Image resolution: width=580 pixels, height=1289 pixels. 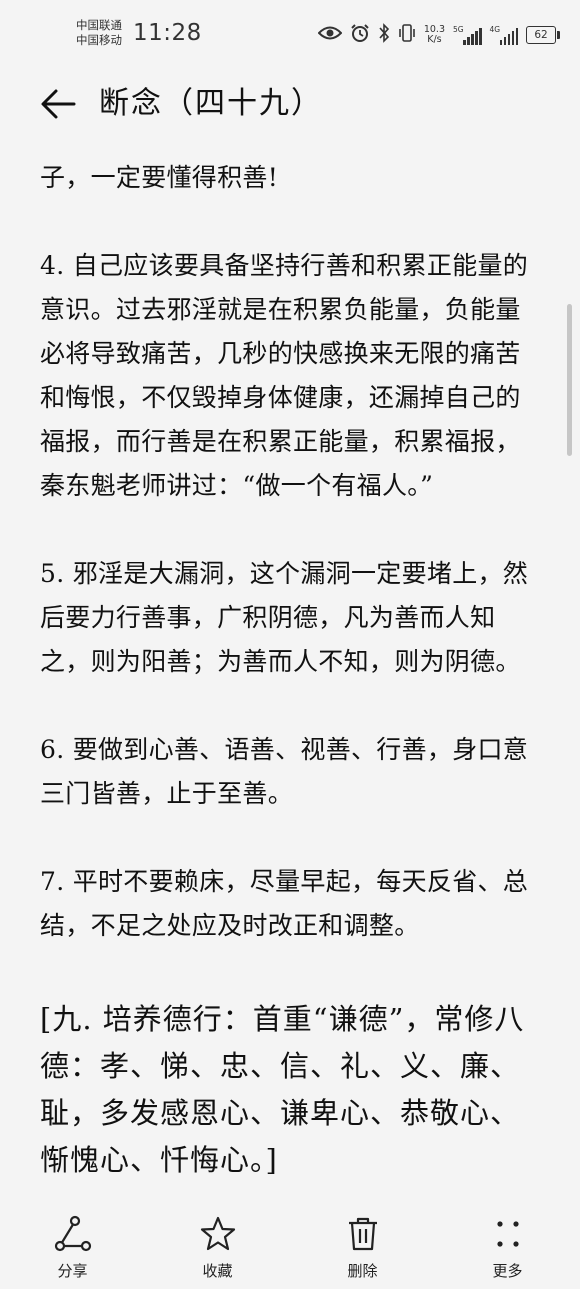 I want to click on paragraph-6: 6. 要做到心善、语善、视善、行善，身口意三门皆善，止于至善。, so click(x=284, y=771).